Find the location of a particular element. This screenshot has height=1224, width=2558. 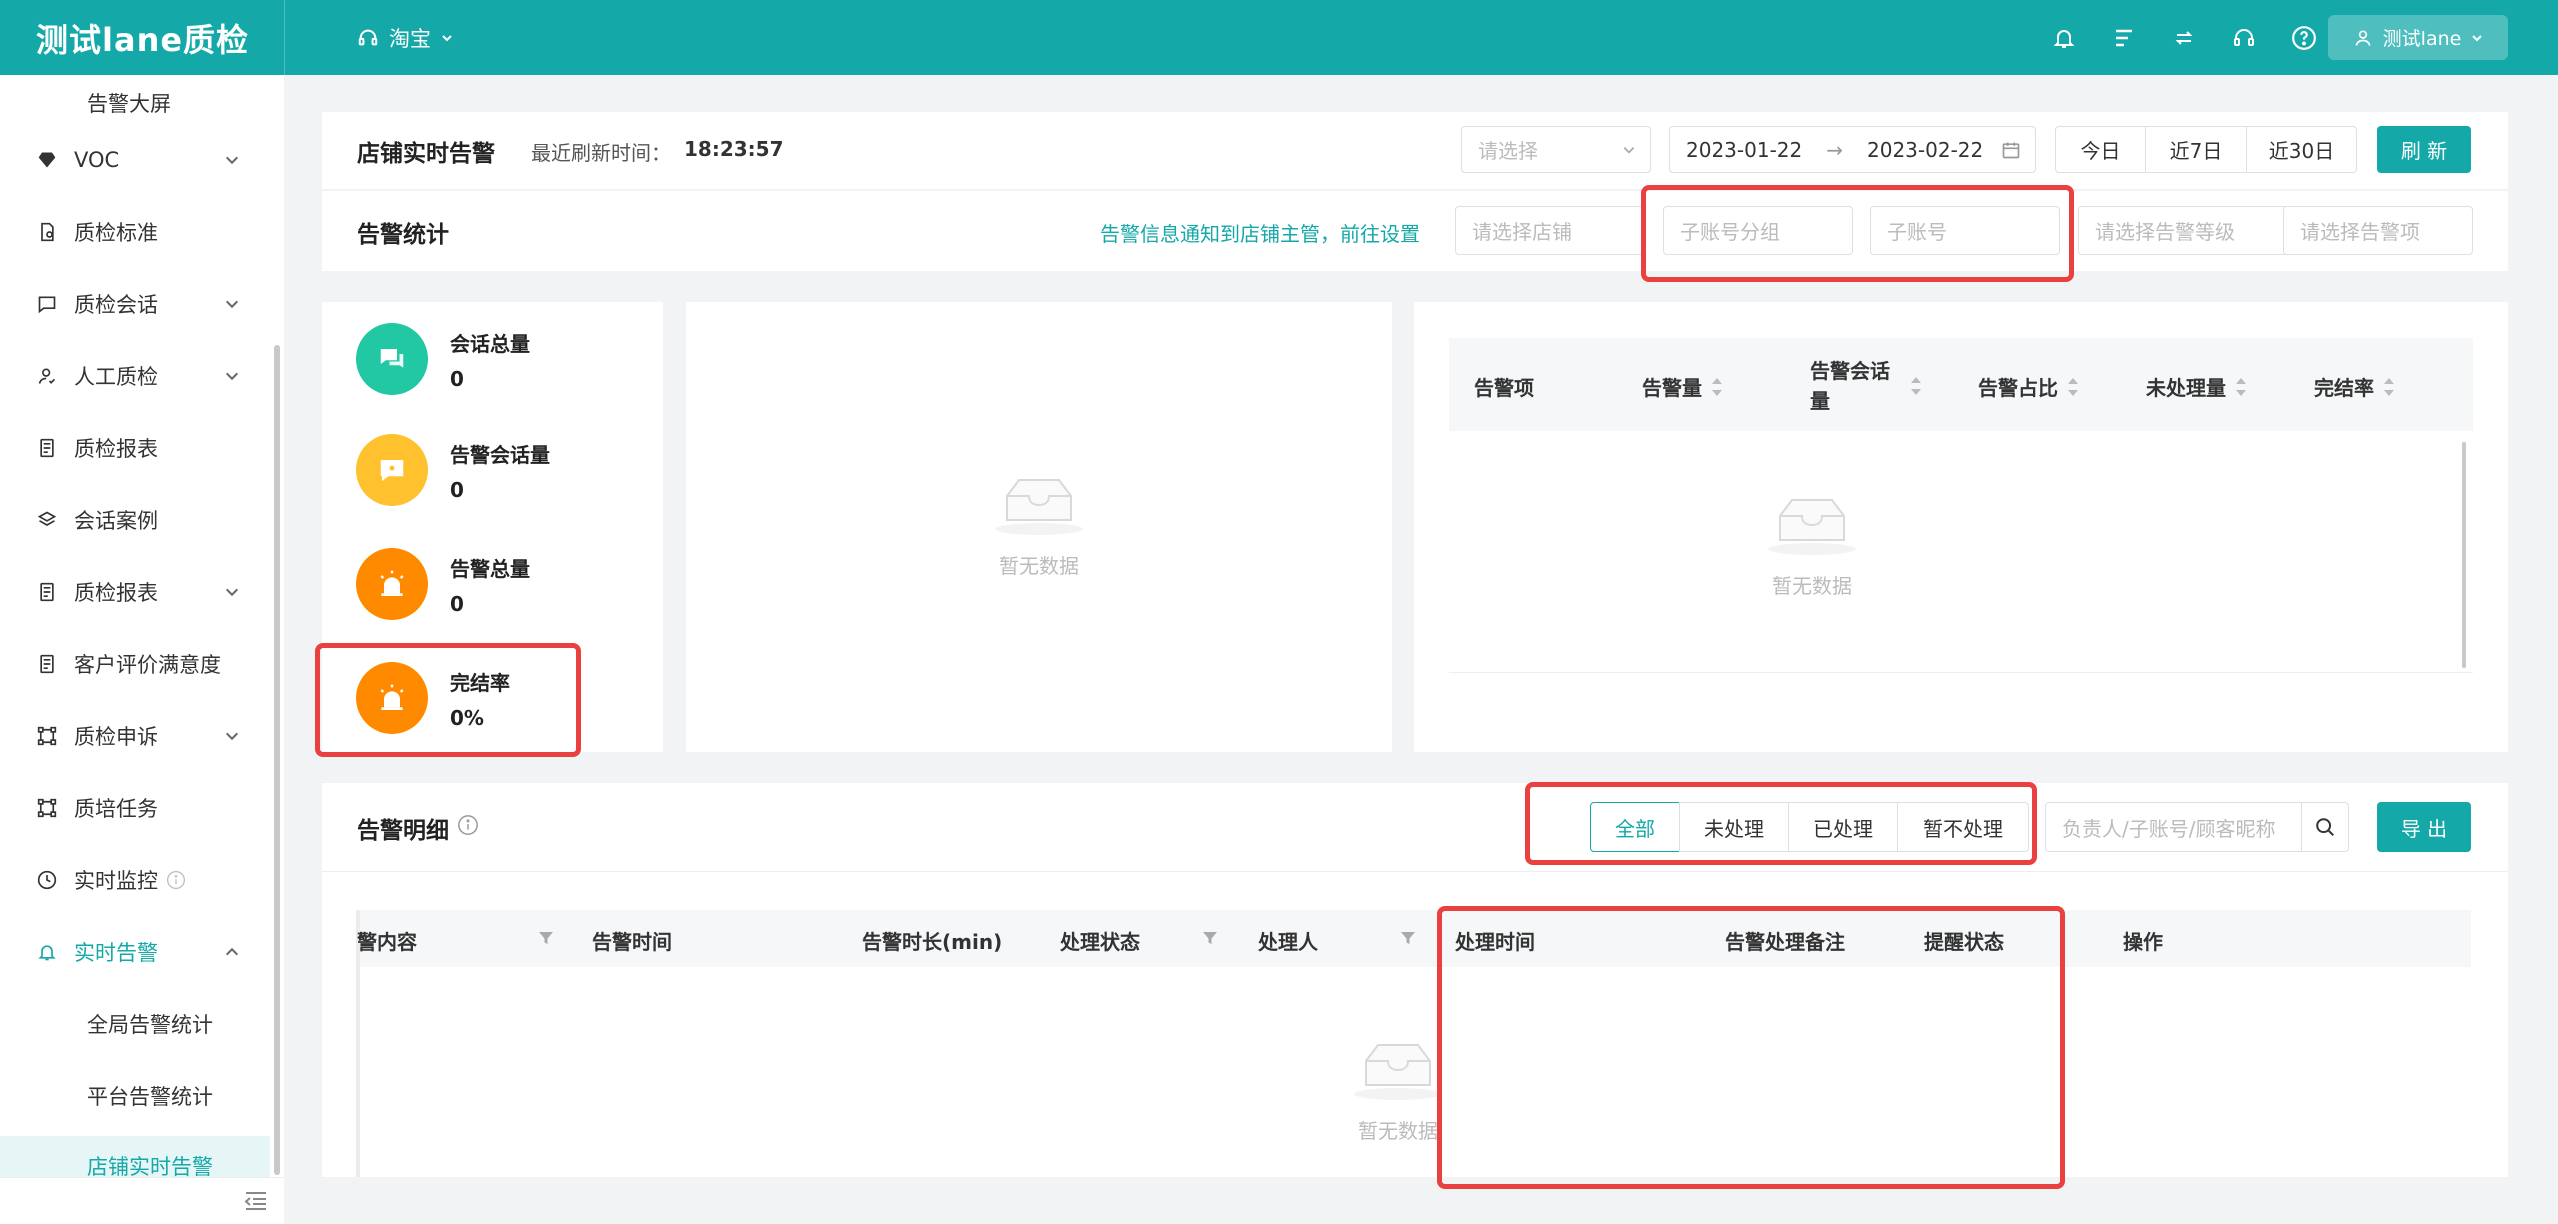

tab-processed: 已处理 is located at coordinates (1843, 827).